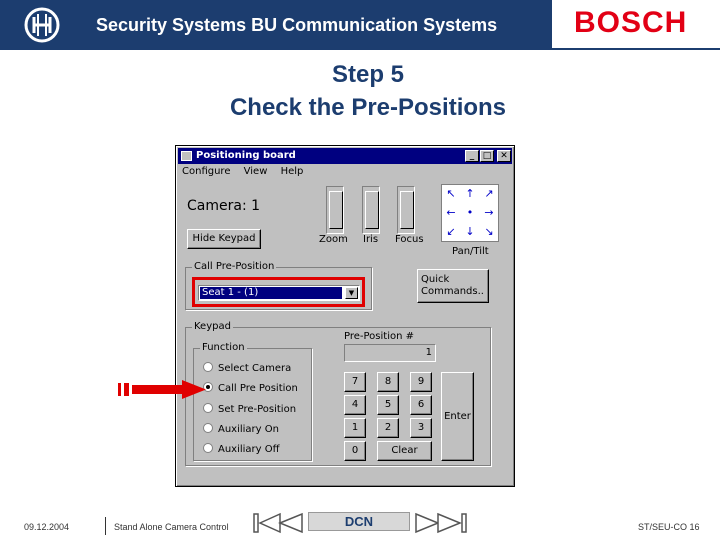 The height and width of the screenshot is (540, 720). I want to click on bosch-armature-box, so click(42, 25).